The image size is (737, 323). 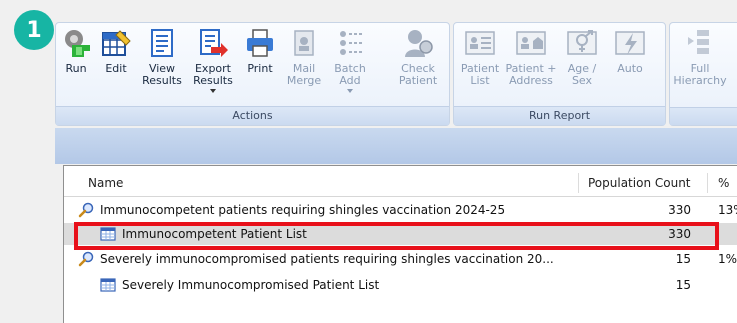 I want to click on check-patient-button: Check Patient, so click(x=418, y=66).